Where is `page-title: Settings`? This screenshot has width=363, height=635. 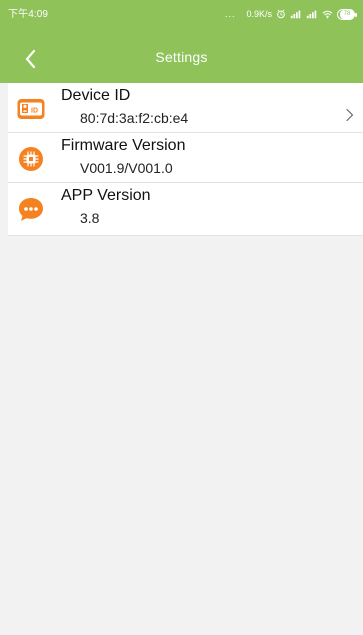 page-title: Settings is located at coordinates (181, 57).